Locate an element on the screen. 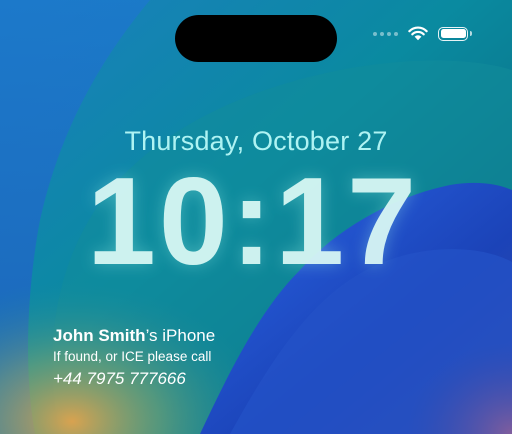 Image resolution: width=512 pixels, height=434 pixels. cellular-signal-icon is located at coordinates (385, 33).